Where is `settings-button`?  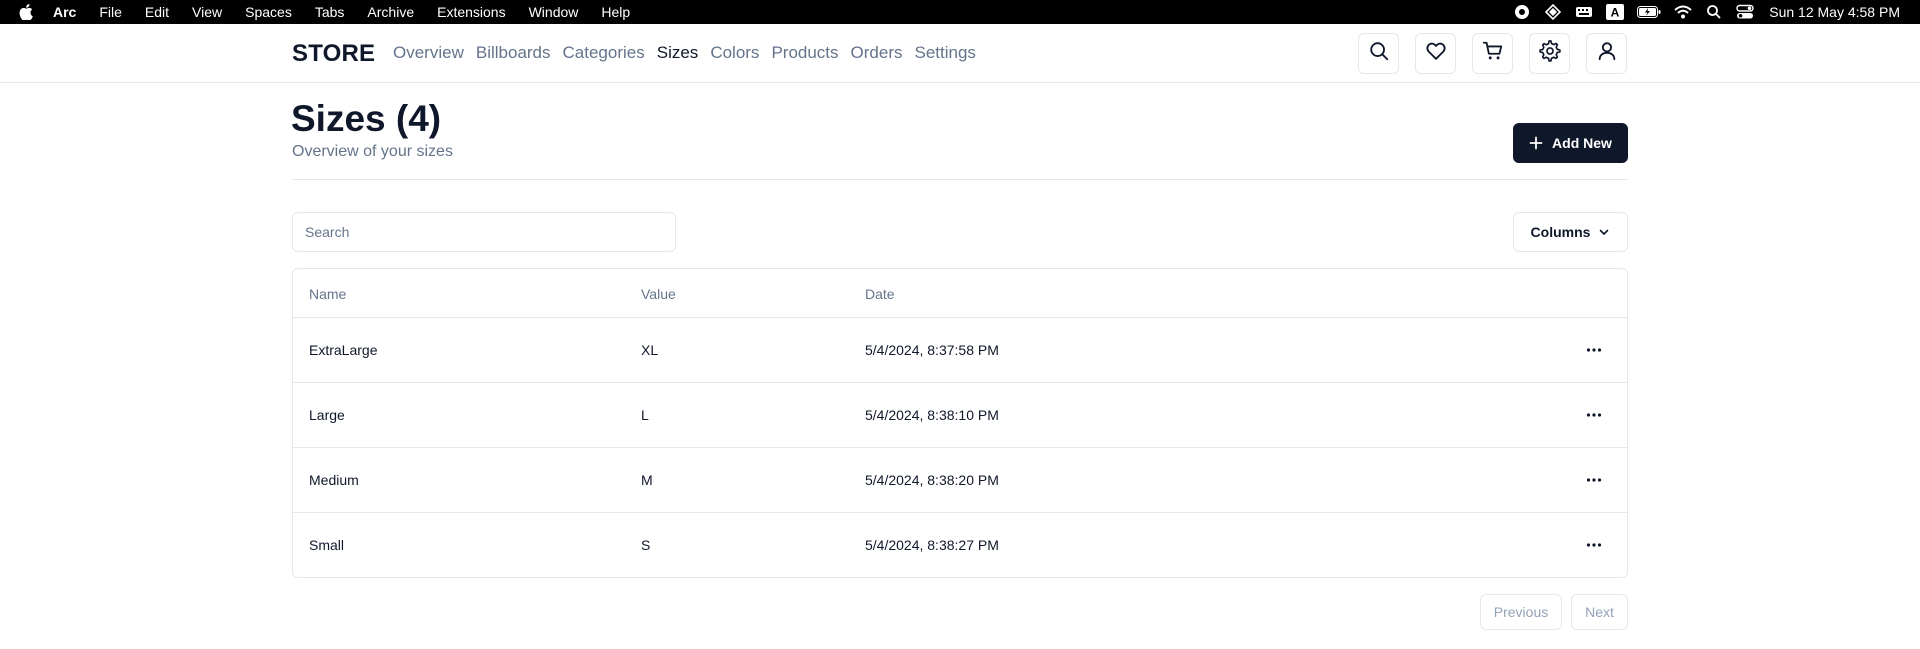 settings-button is located at coordinates (1549, 53).